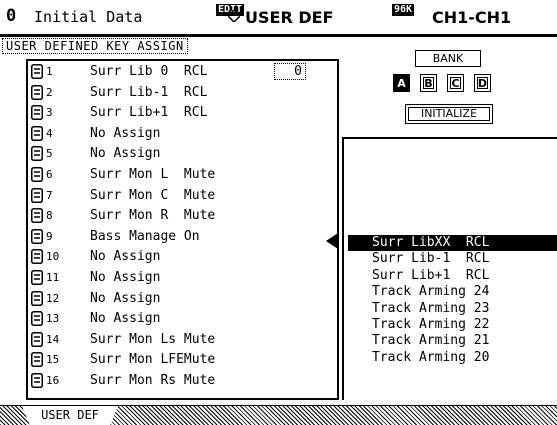 The height and width of the screenshot is (425, 557). What do you see at coordinates (452, 309) in the screenshot?
I see `function-item: Track Arming 23` at bounding box center [452, 309].